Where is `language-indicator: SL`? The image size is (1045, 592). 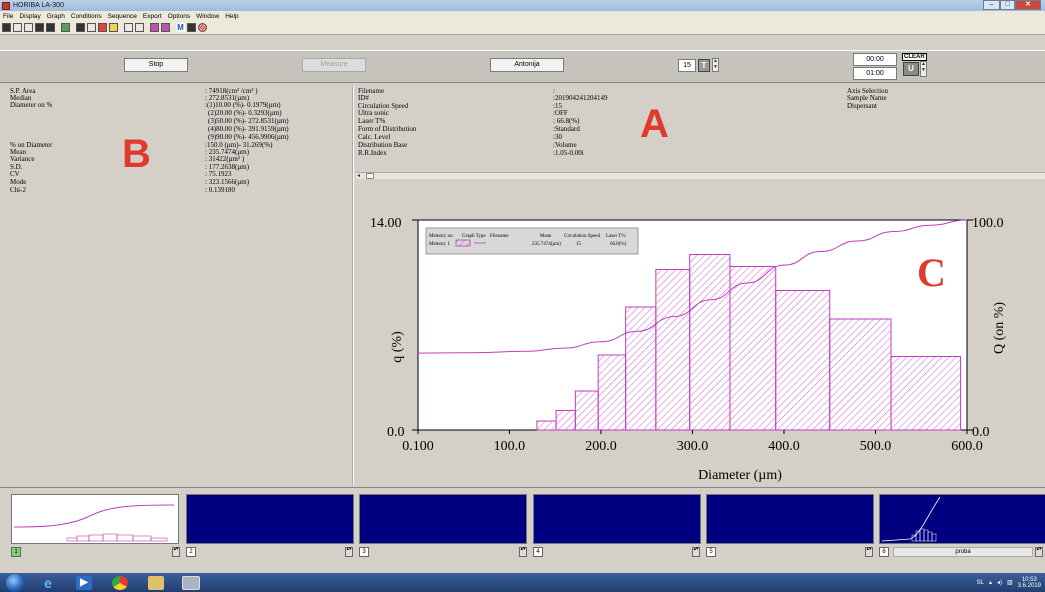 language-indicator: SL is located at coordinates (980, 583).